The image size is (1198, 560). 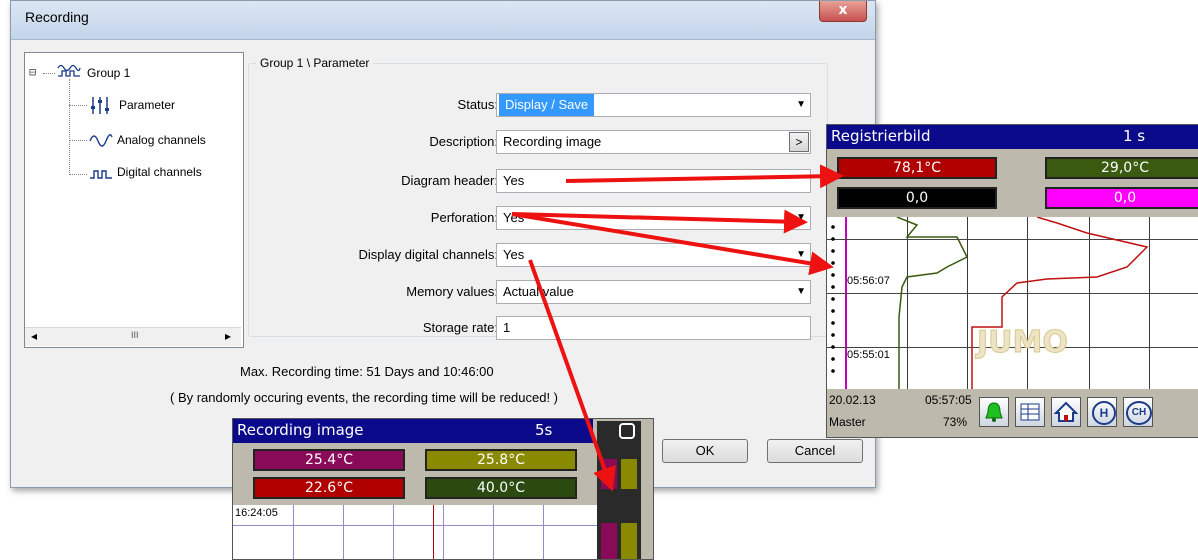 What do you see at coordinates (572, 375) in the screenshot?
I see `arrow-digital-channels` at bounding box center [572, 375].